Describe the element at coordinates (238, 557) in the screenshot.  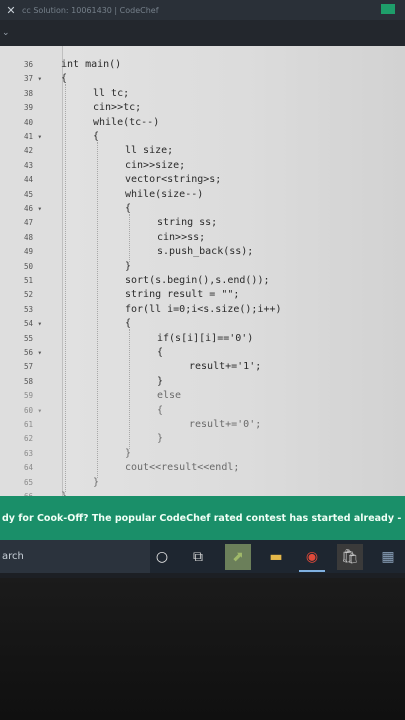
I see `app-tile-icon: ⬈` at that location.